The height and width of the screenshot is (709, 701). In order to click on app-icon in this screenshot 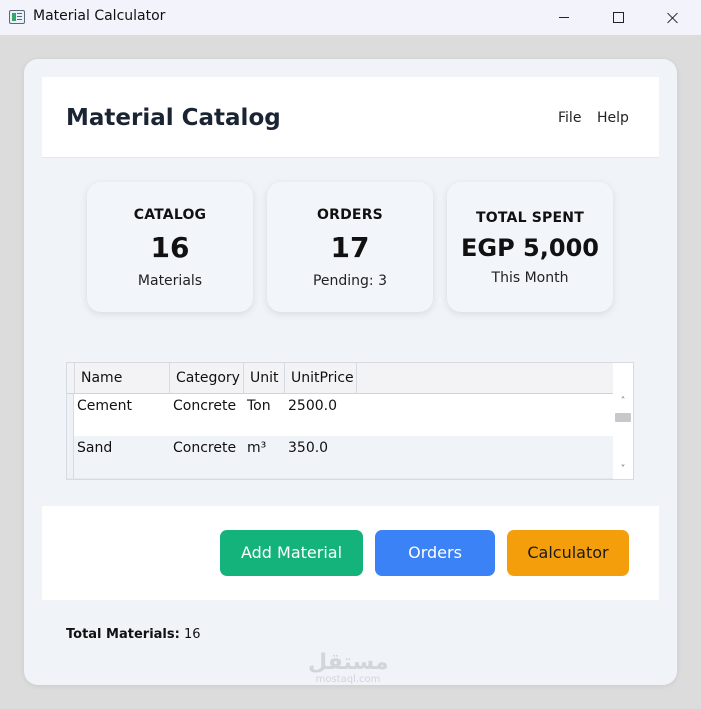, I will do `click(17, 17)`.